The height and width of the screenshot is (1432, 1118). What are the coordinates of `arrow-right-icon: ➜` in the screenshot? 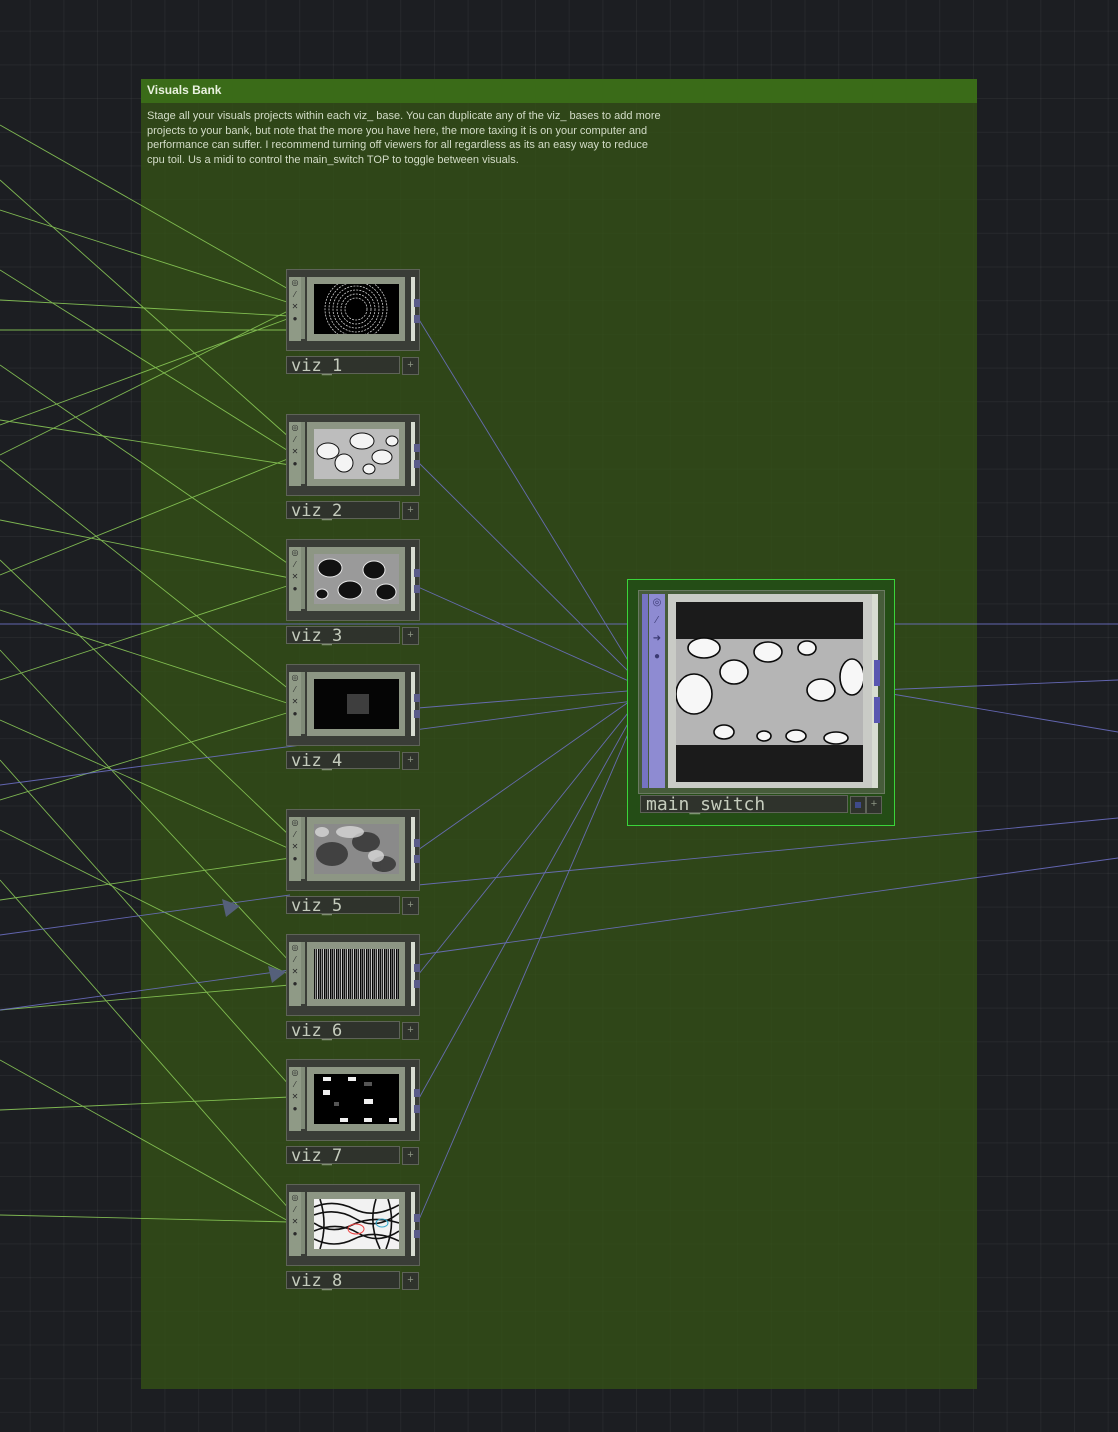 It's located at (657, 639).